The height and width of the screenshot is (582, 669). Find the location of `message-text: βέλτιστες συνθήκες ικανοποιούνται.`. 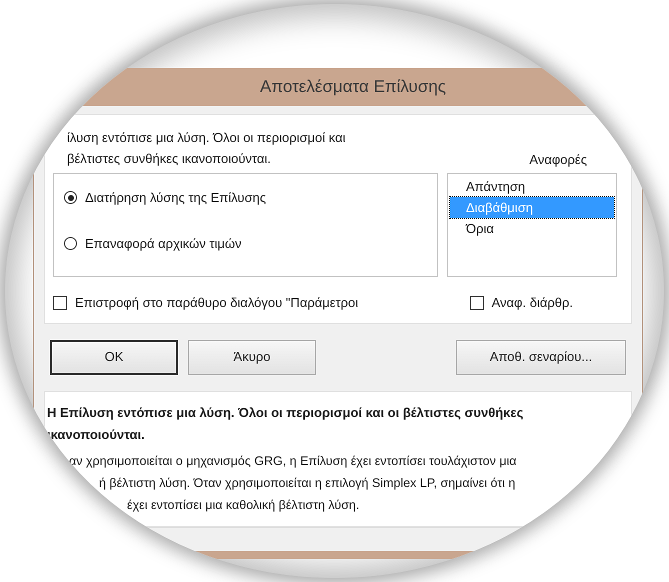

message-text: βέλτιστες συνθήκες ικανοποιούνται. is located at coordinates (169, 159).